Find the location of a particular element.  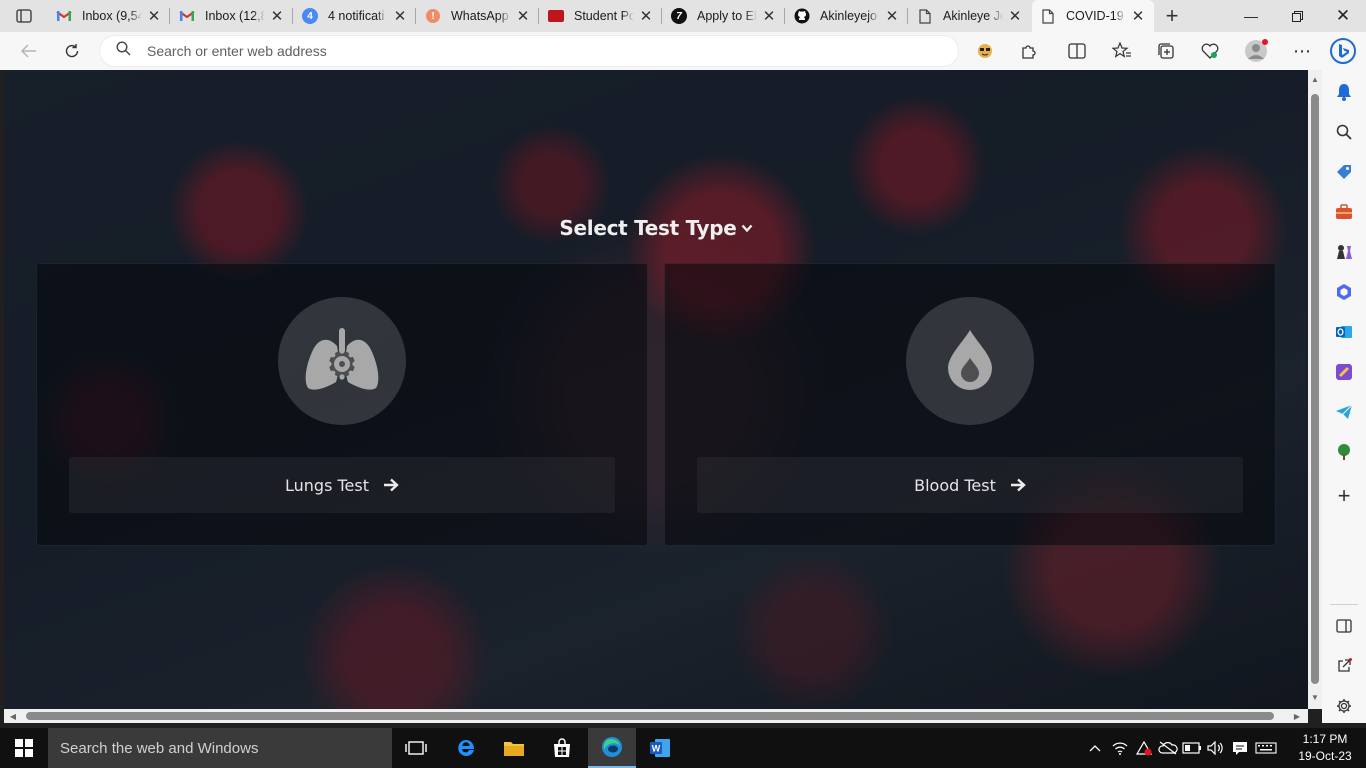

microsoft-365-icon is located at coordinates (1344, 292).